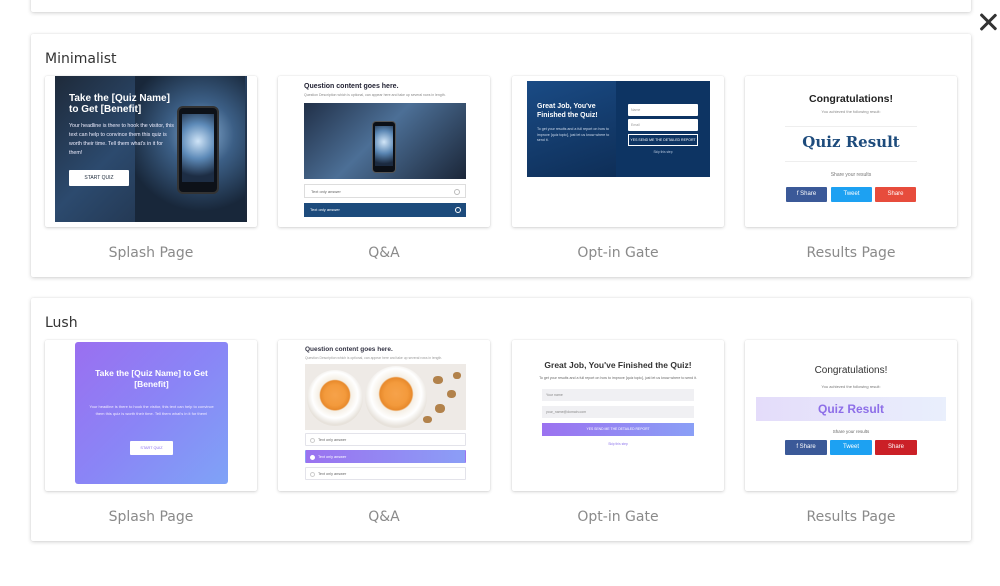 Image resolution: width=1000 pixels, height=586 pixels. Describe the element at coordinates (61, 323) in the screenshot. I see `template-title: Lush` at that location.